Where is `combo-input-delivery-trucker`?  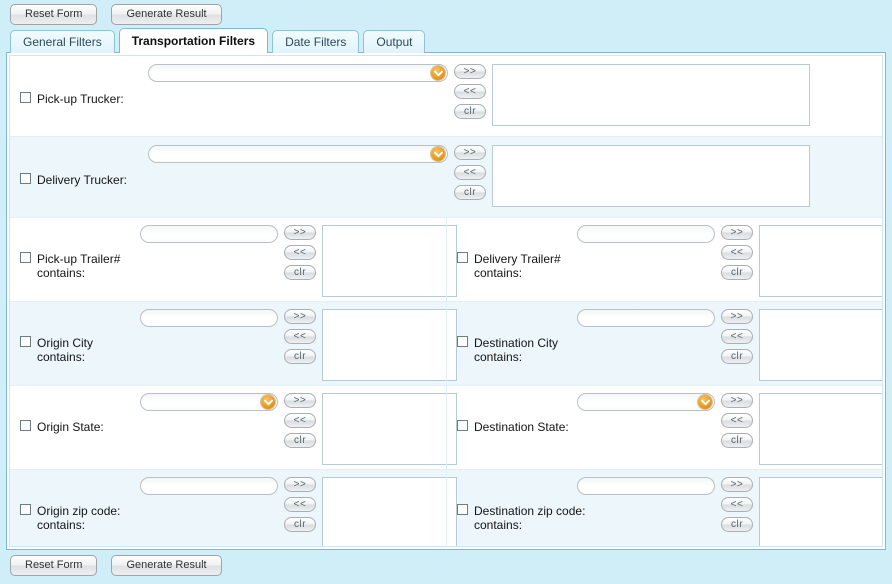
combo-input-delivery-trucker is located at coordinates (298, 154).